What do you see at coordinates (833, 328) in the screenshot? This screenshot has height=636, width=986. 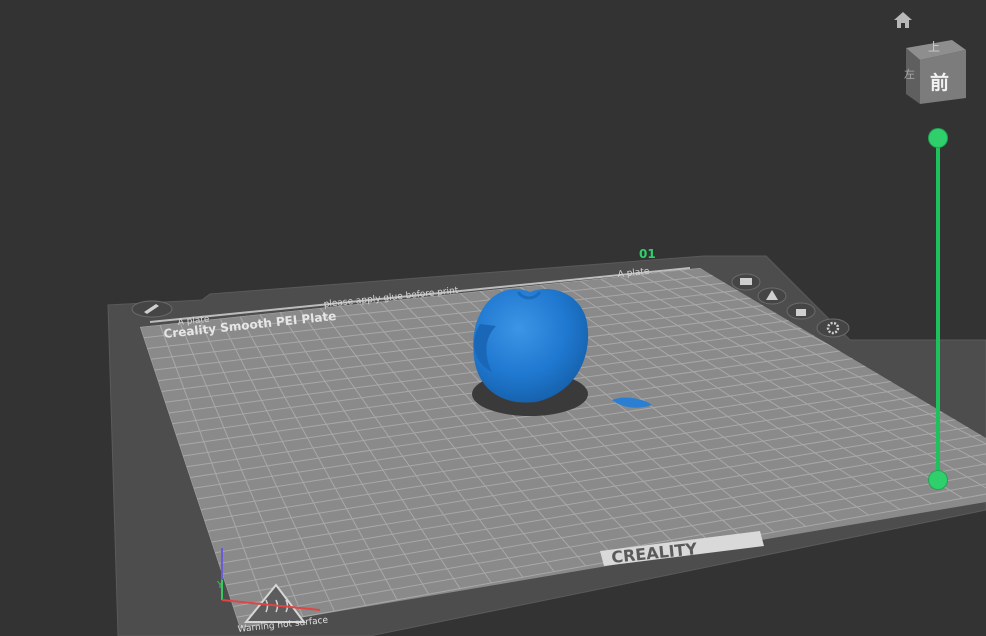 I see `plate-settings-button` at bounding box center [833, 328].